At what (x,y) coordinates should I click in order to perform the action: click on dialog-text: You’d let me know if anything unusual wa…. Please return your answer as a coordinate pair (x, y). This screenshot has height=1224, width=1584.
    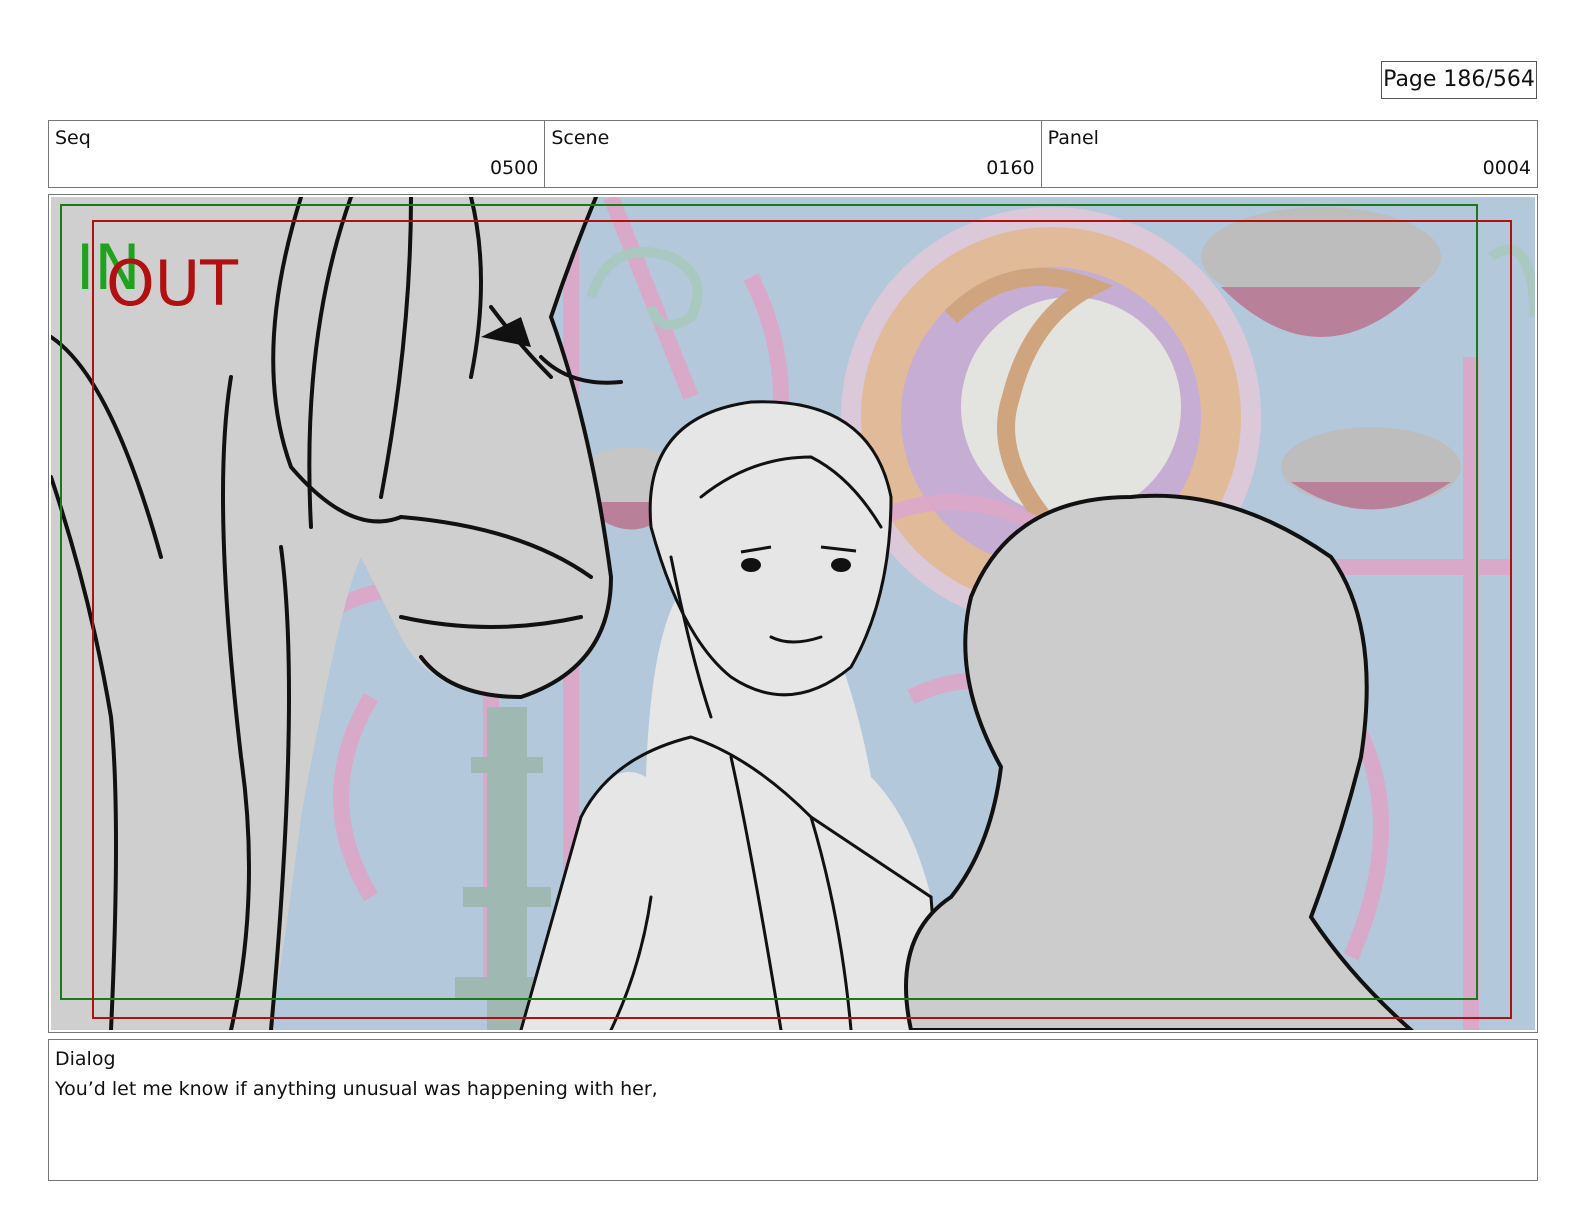
    Looking at the image, I should click on (356, 1089).